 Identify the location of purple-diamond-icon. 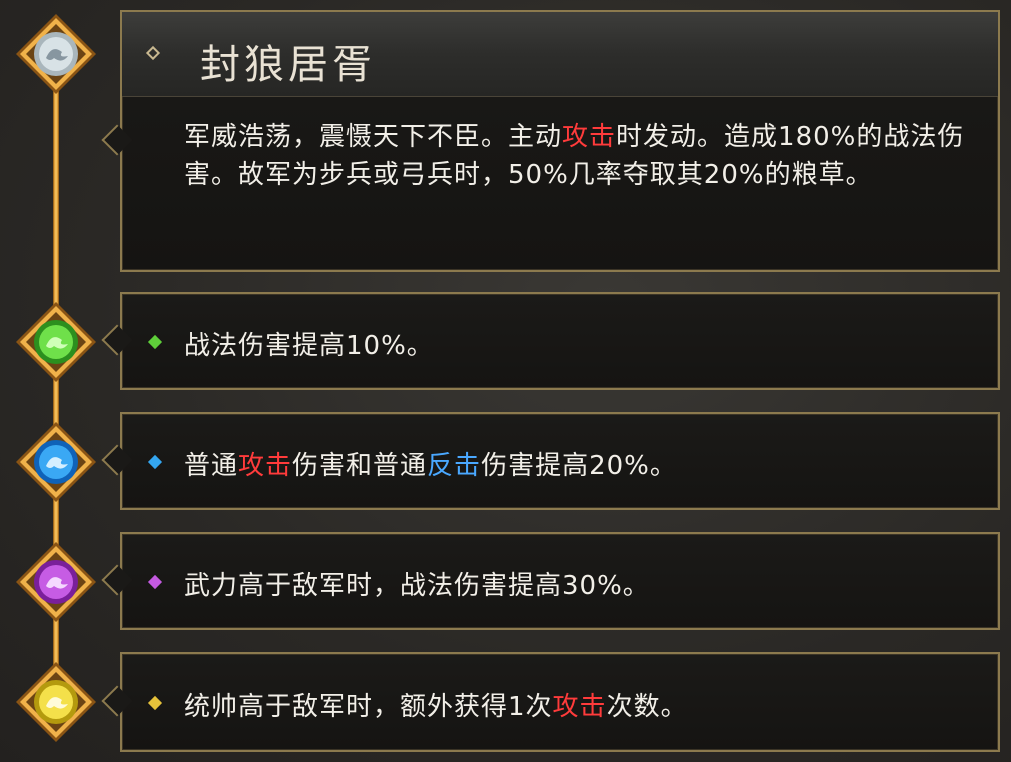
(155, 582).